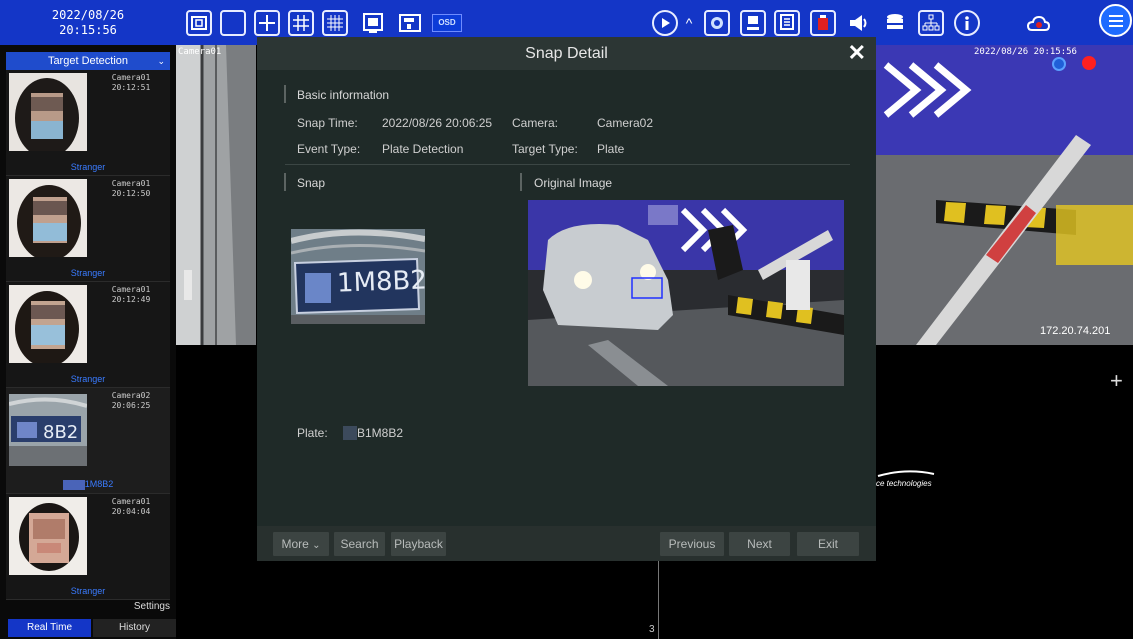  Describe the element at coordinates (410, 23) in the screenshot. I see `pip-icon` at that location.